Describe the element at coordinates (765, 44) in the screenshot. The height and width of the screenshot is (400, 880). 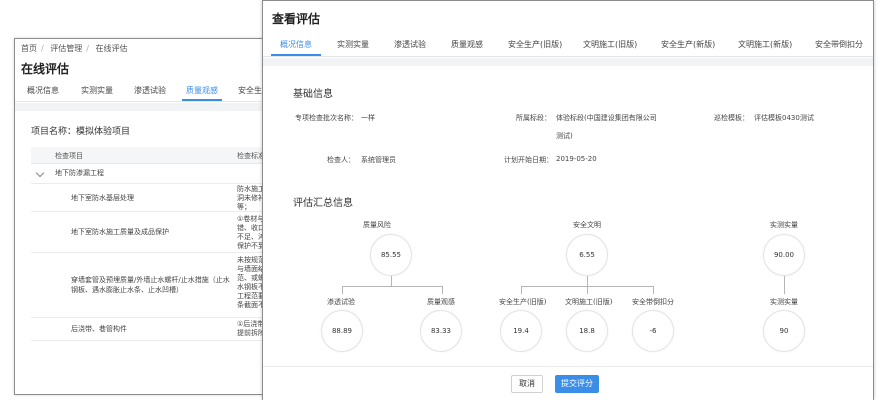
I see `tab-civilized-new: 文明施工(新版)` at that location.